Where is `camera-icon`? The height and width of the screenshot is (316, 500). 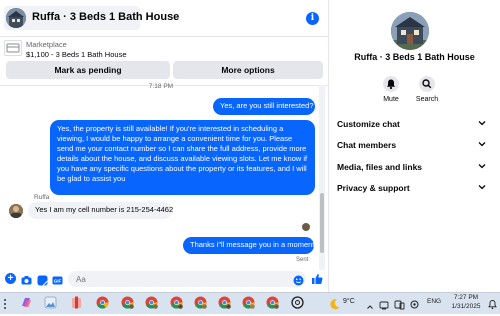
camera-icon is located at coordinates (26, 279).